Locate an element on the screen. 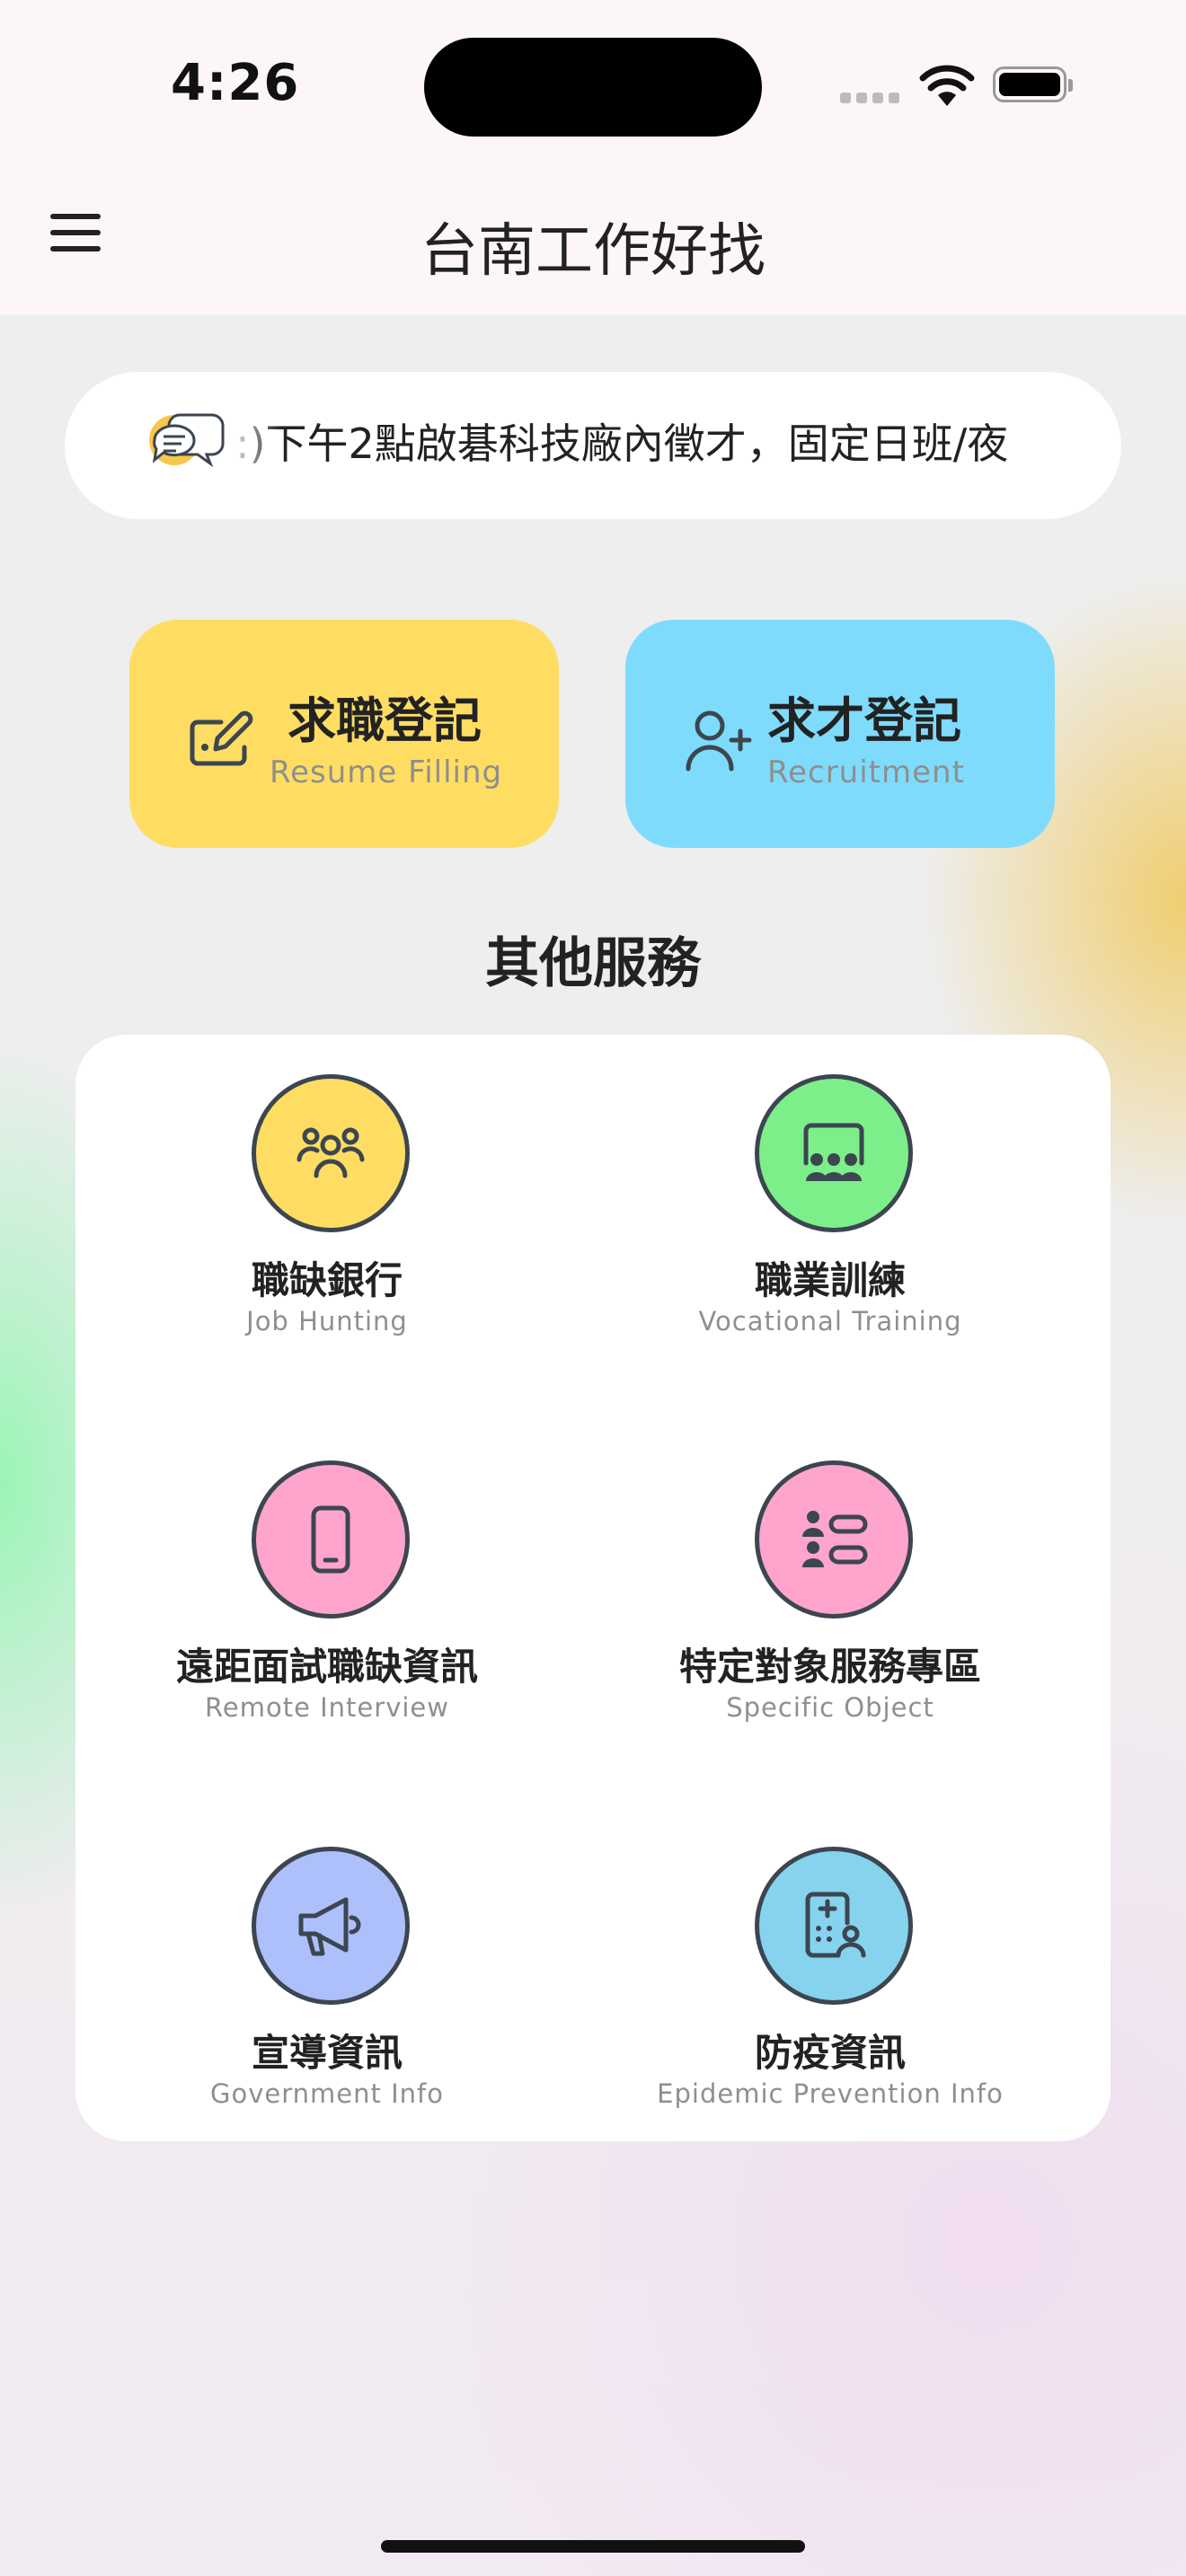 Image resolution: width=1186 pixels, height=2576 pixels. service-sublabel: Government Info is located at coordinates (327, 2093).